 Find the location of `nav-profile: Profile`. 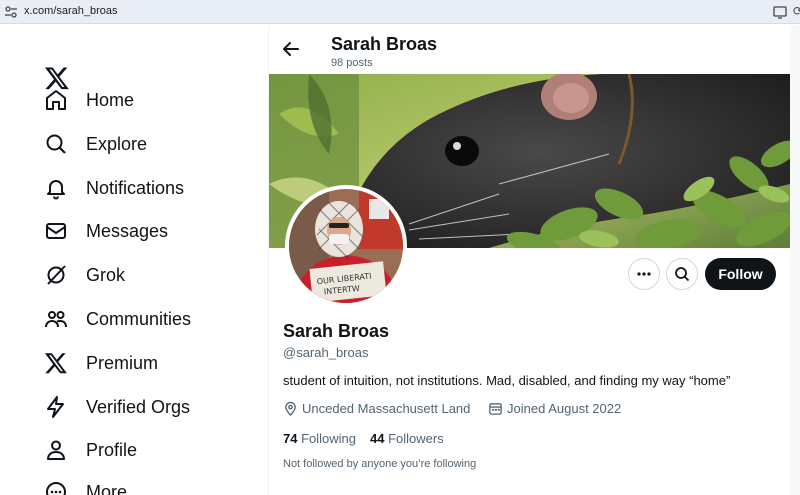

nav-profile: Profile is located at coordinates (149, 450).